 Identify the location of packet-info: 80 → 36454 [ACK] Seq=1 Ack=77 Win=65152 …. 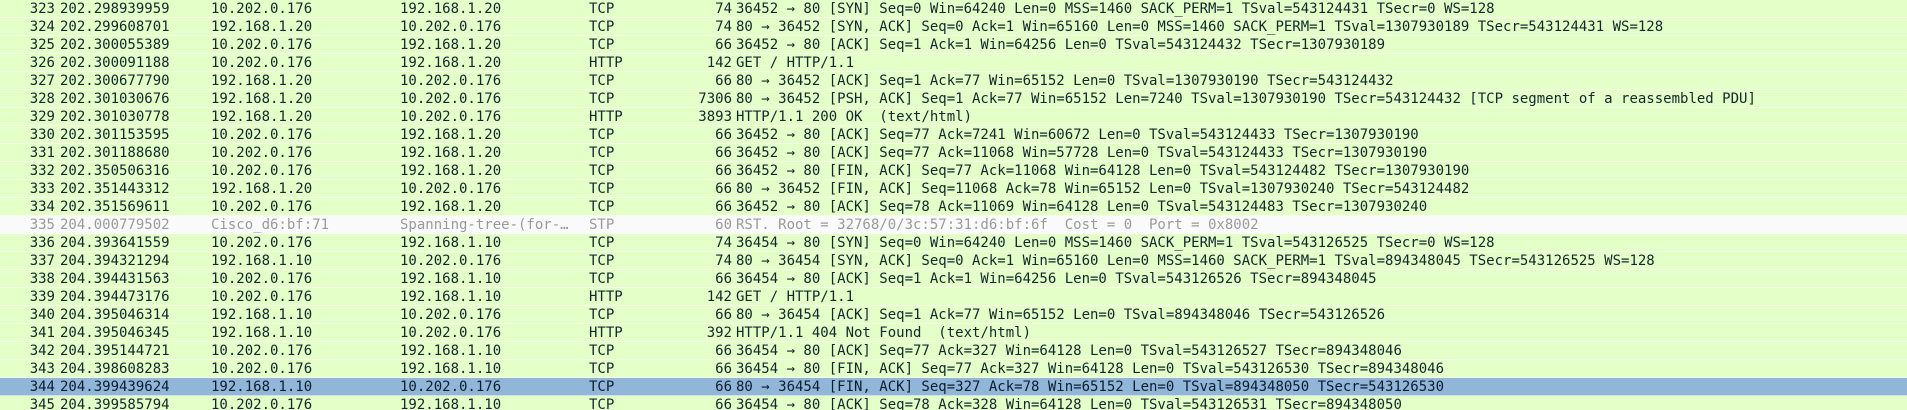
(1061, 315).